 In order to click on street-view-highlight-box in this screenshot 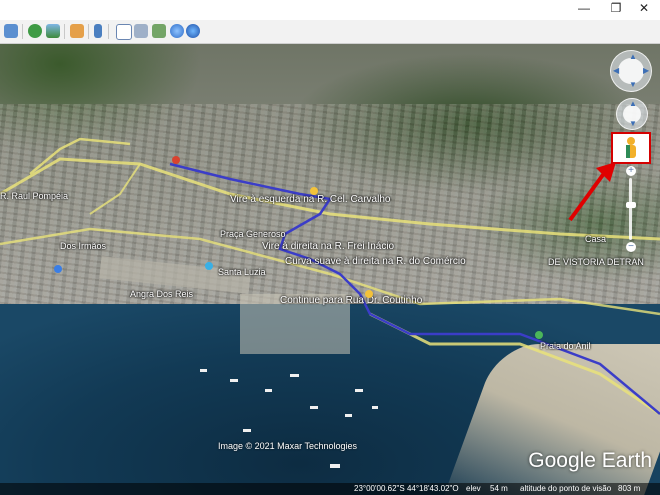, I will do `click(631, 148)`.